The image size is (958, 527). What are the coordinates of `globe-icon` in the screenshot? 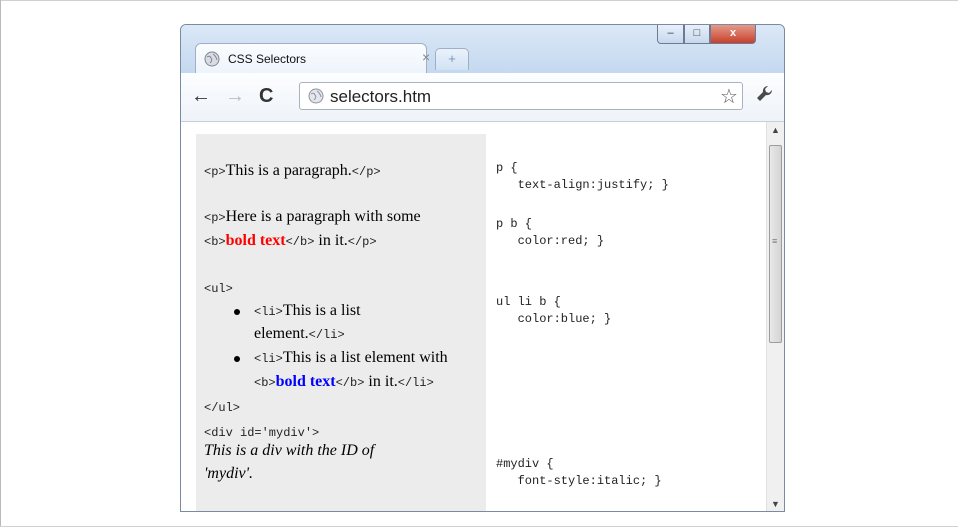 It's located at (212, 59).